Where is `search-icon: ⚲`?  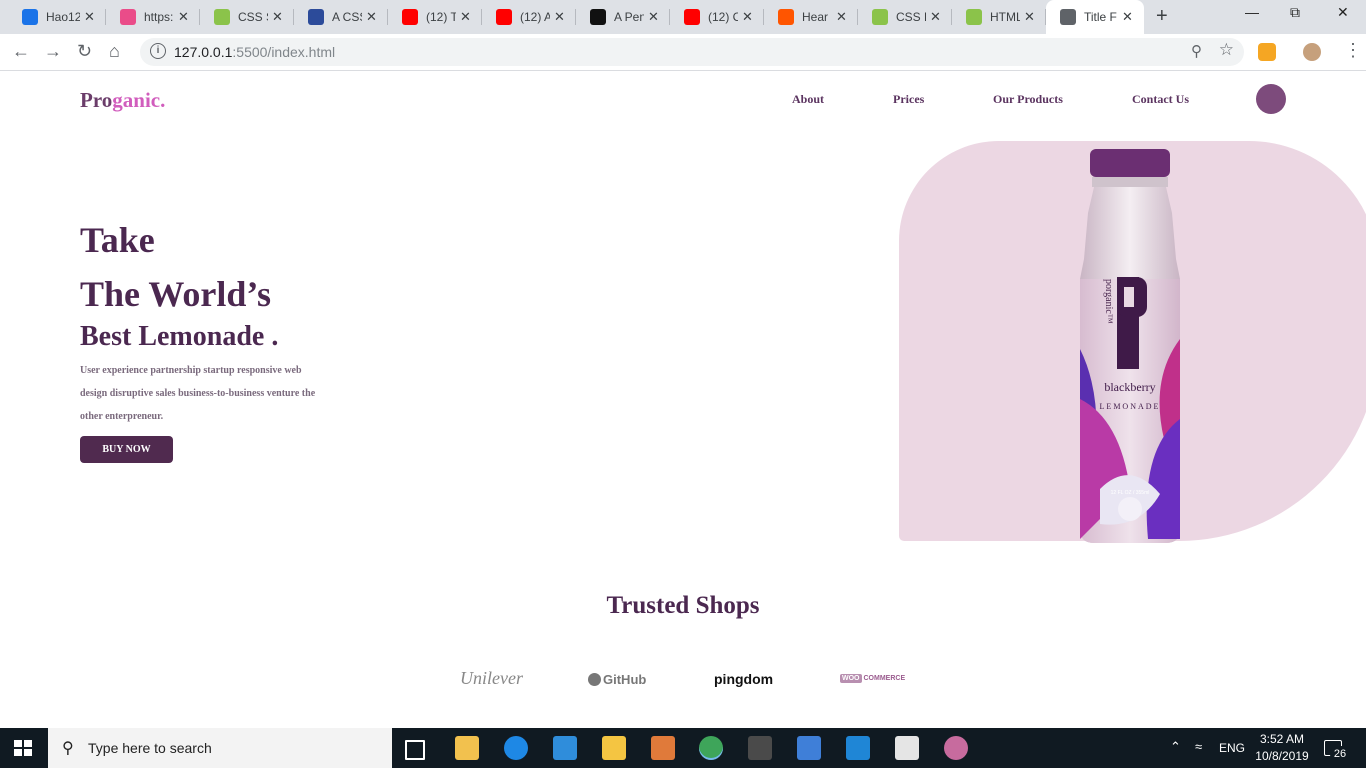 search-icon: ⚲ is located at coordinates (68, 748).